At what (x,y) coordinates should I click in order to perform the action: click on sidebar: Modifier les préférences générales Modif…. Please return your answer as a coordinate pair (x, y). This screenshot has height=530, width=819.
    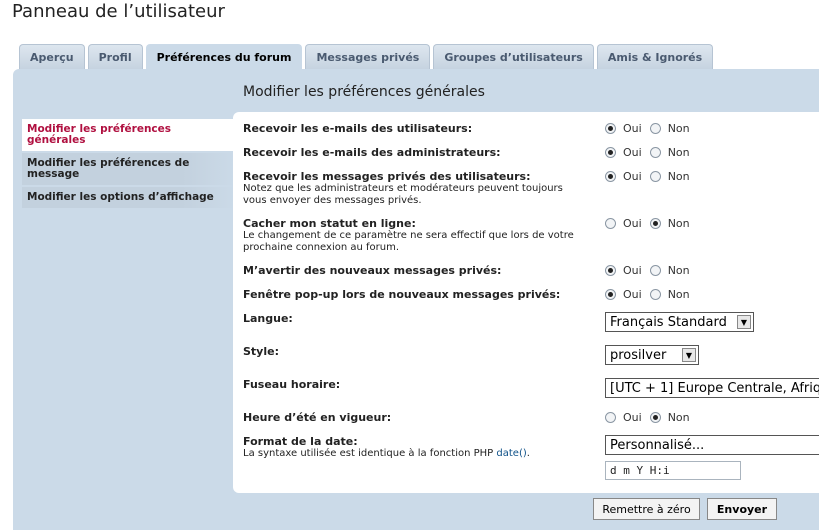
    Looking at the image, I should click on (129, 164).